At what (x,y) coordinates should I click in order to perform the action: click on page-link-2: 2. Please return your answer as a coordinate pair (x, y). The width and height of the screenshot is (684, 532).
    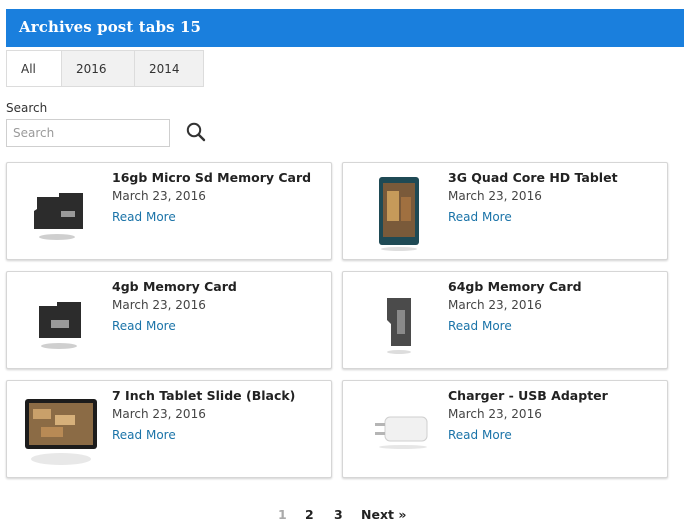
    Looking at the image, I should click on (309, 514).